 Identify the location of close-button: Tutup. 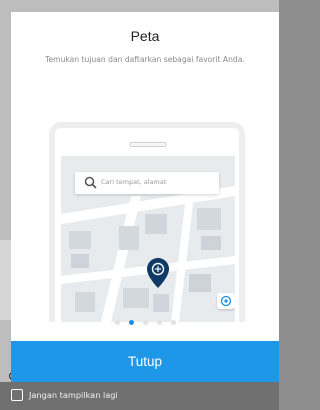
(145, 361).